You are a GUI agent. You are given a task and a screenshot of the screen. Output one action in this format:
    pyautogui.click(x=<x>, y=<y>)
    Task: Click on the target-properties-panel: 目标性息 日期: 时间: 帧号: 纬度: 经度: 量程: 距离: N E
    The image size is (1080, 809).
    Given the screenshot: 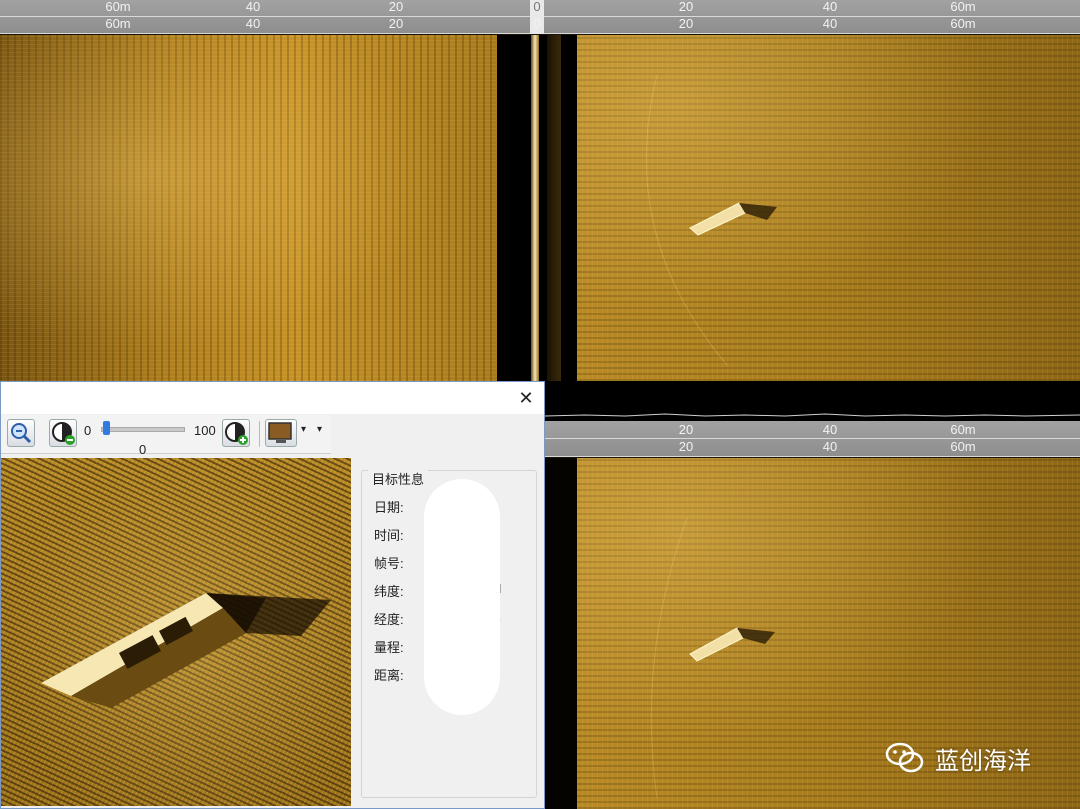 What is the action you would take?
    pyautogui.click(x=449, y=632)
    